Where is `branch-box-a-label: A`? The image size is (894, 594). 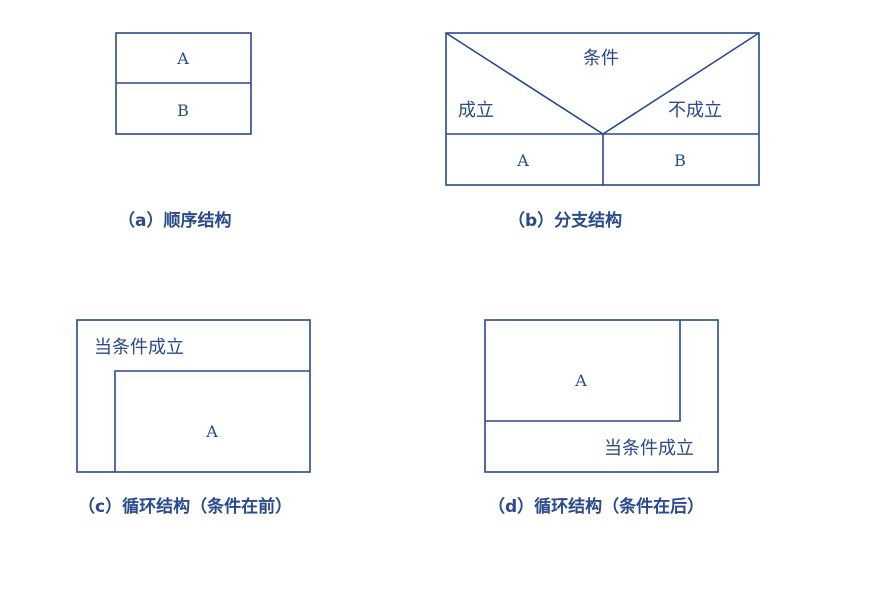
branch-box-a-label: A is located at coordinates (522, 160).